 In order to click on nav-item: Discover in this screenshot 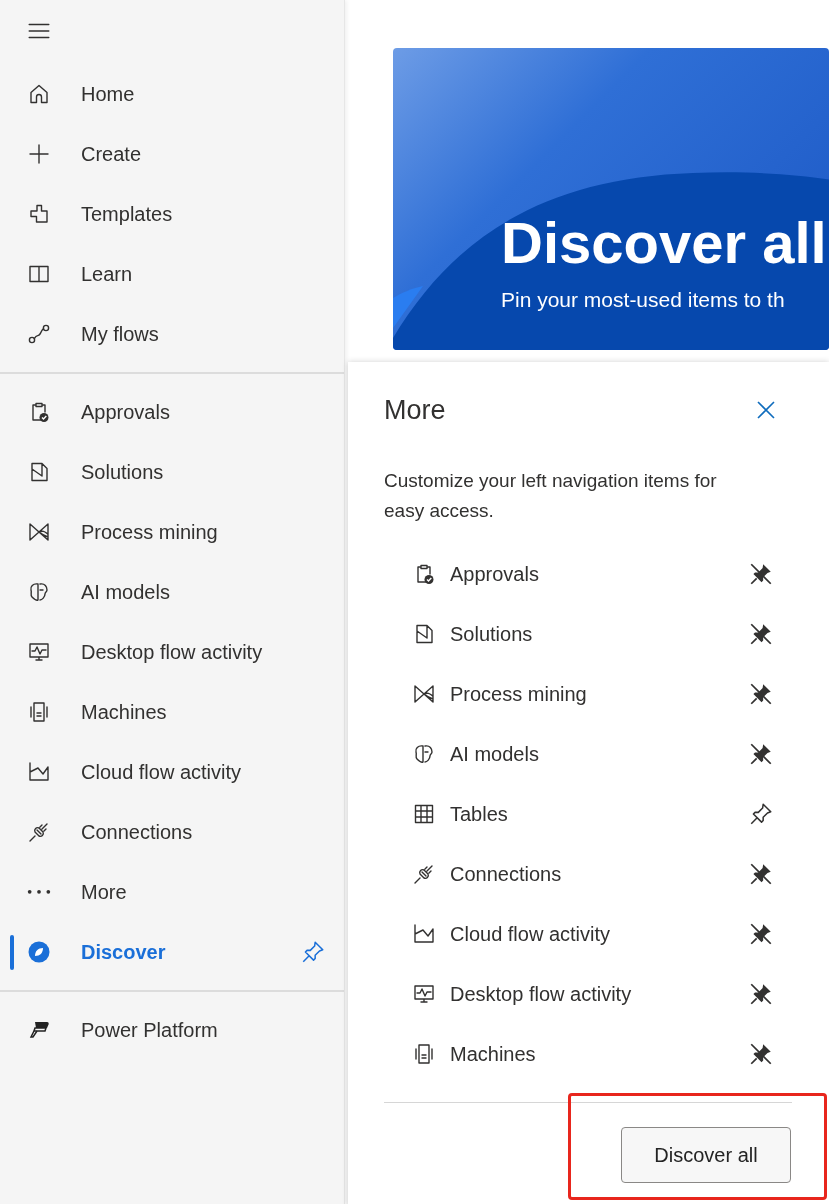, I will do `click(150, 952)`.